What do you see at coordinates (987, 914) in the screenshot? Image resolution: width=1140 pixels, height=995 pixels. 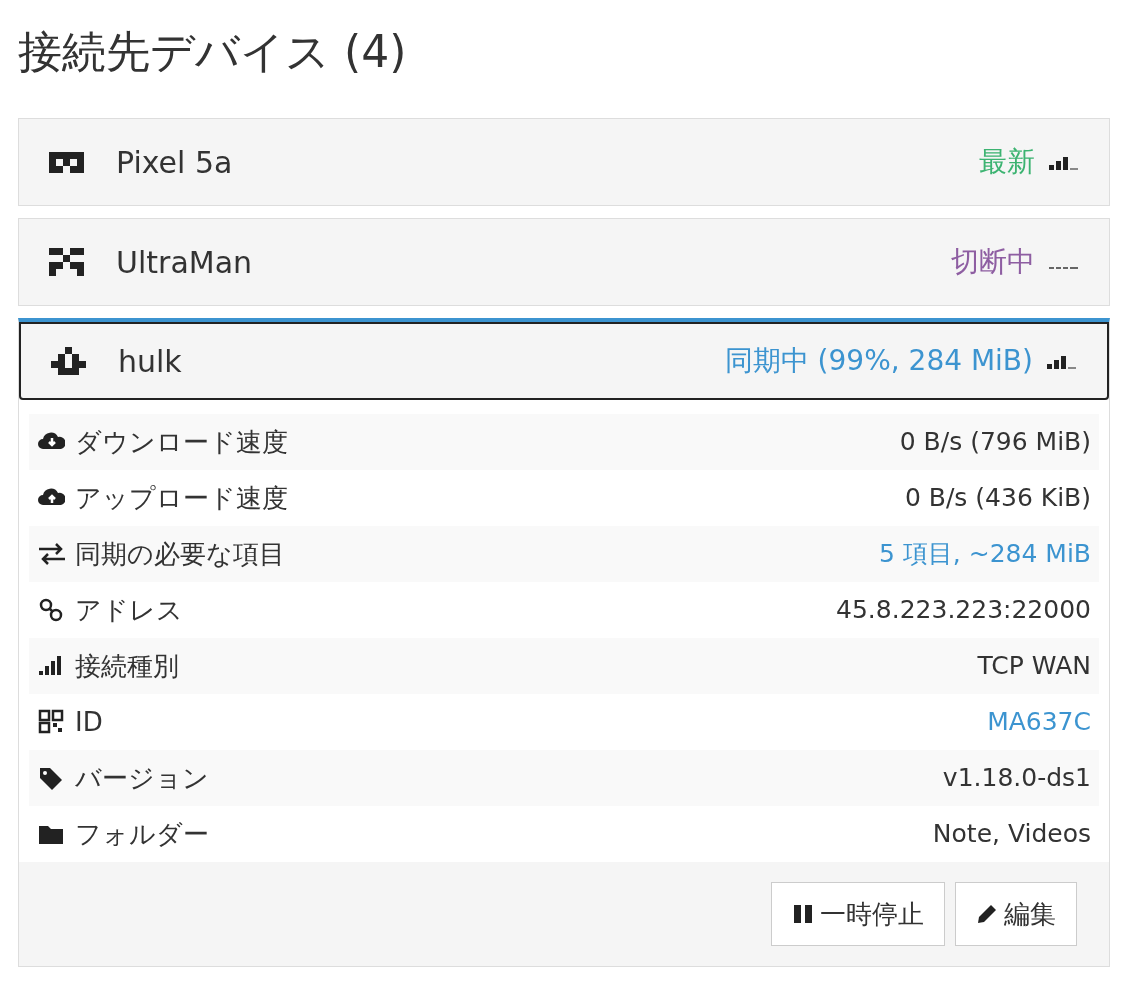 I see `pencil-icon` at bounding box center [987, 914].